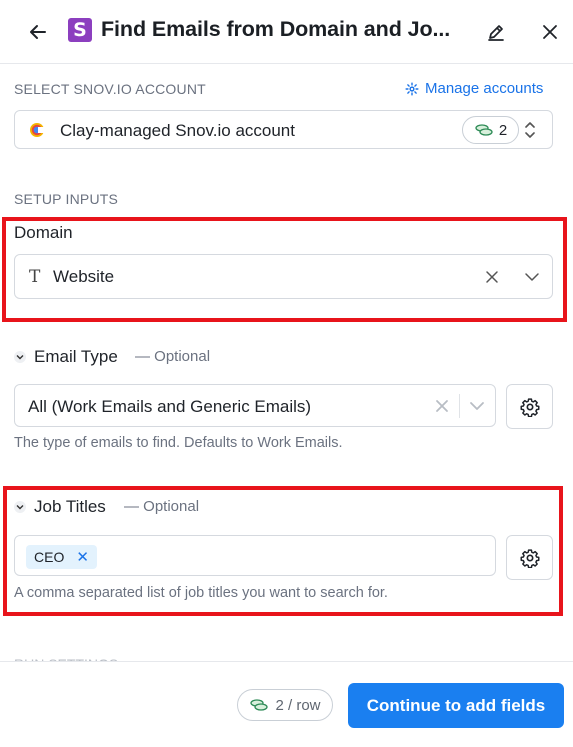  What do you see at coordinates (283, 276) in the screenshot?
I see `domain-input: T Website` at bounding box center [283, 276].